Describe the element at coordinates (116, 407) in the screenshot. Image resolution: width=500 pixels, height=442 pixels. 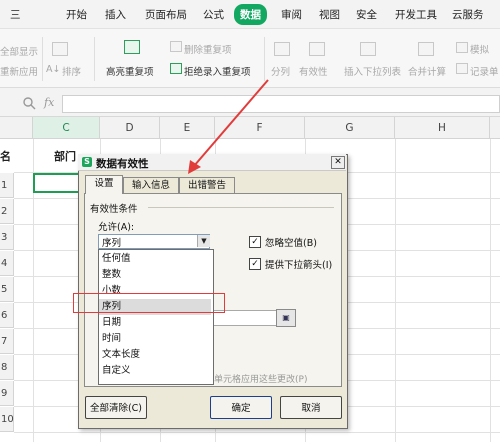
I see `clear-all-button: 全部清除(C)` at that location.